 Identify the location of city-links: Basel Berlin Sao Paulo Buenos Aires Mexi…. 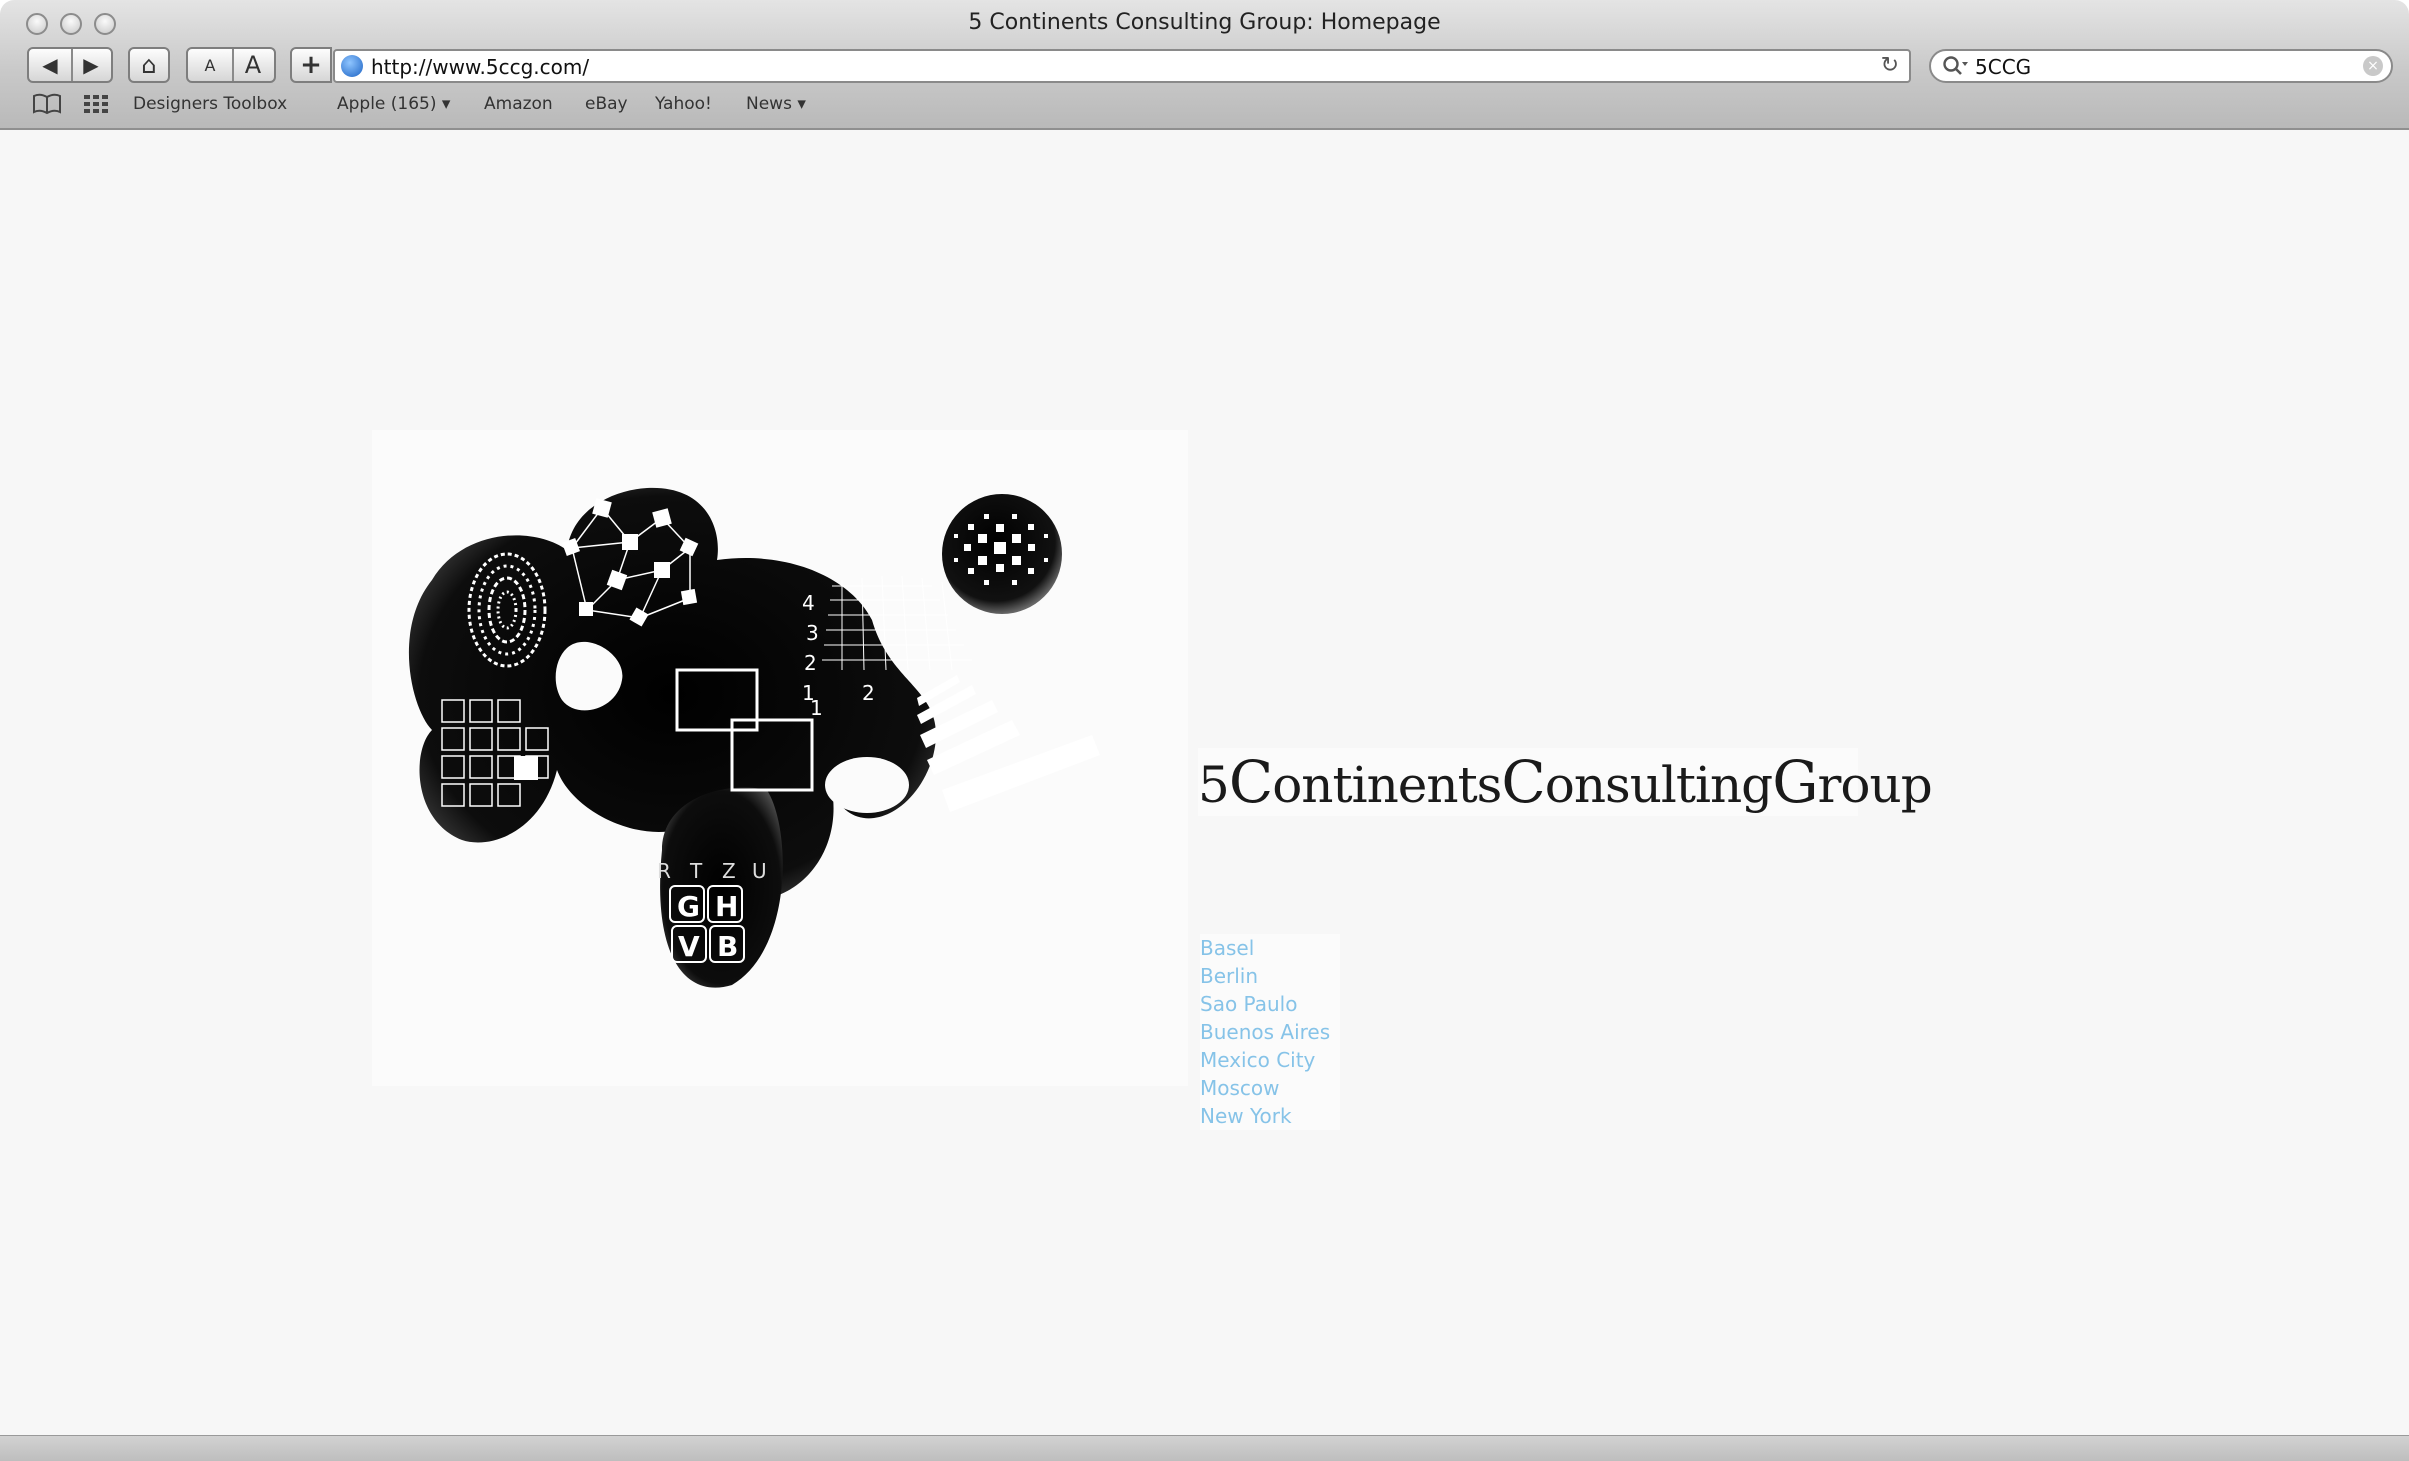
(1270, 1032).